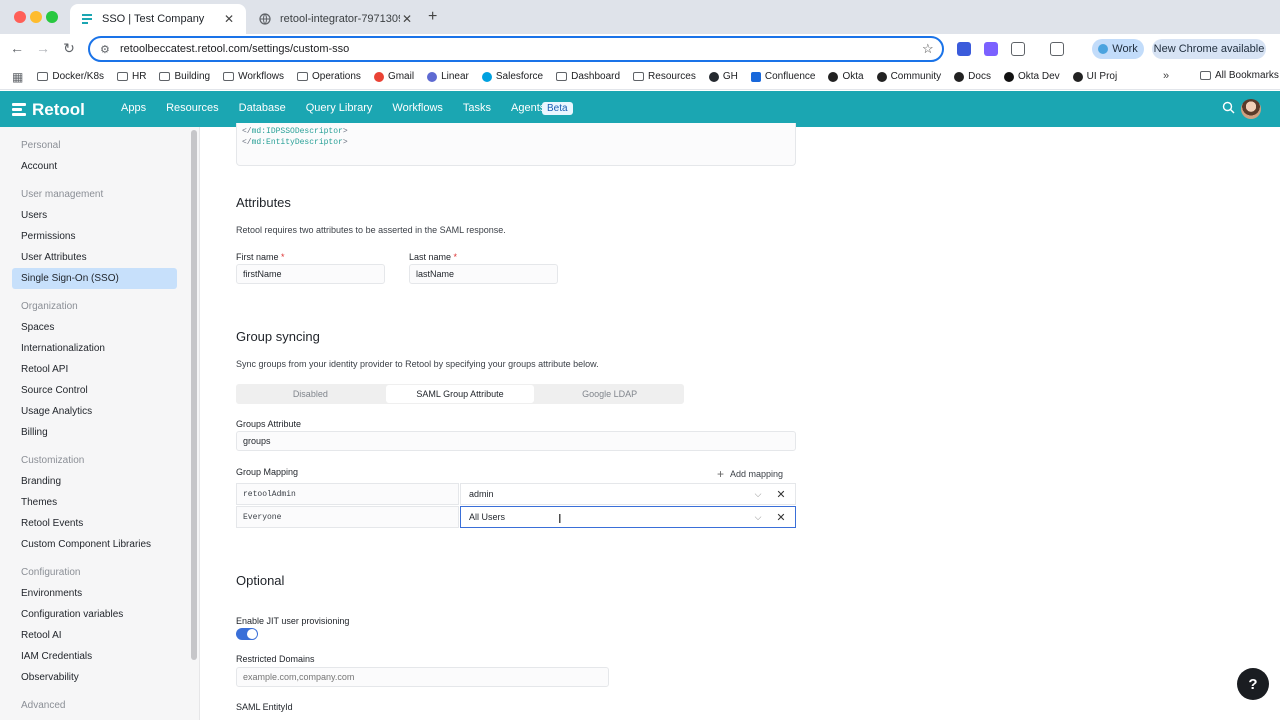 The height and width of the screenshot is (720, 1280). What do you see at coordinates (192, 108) in the screenshot?
I see `nav-resources: Resources` at bounding box center [192, 108].